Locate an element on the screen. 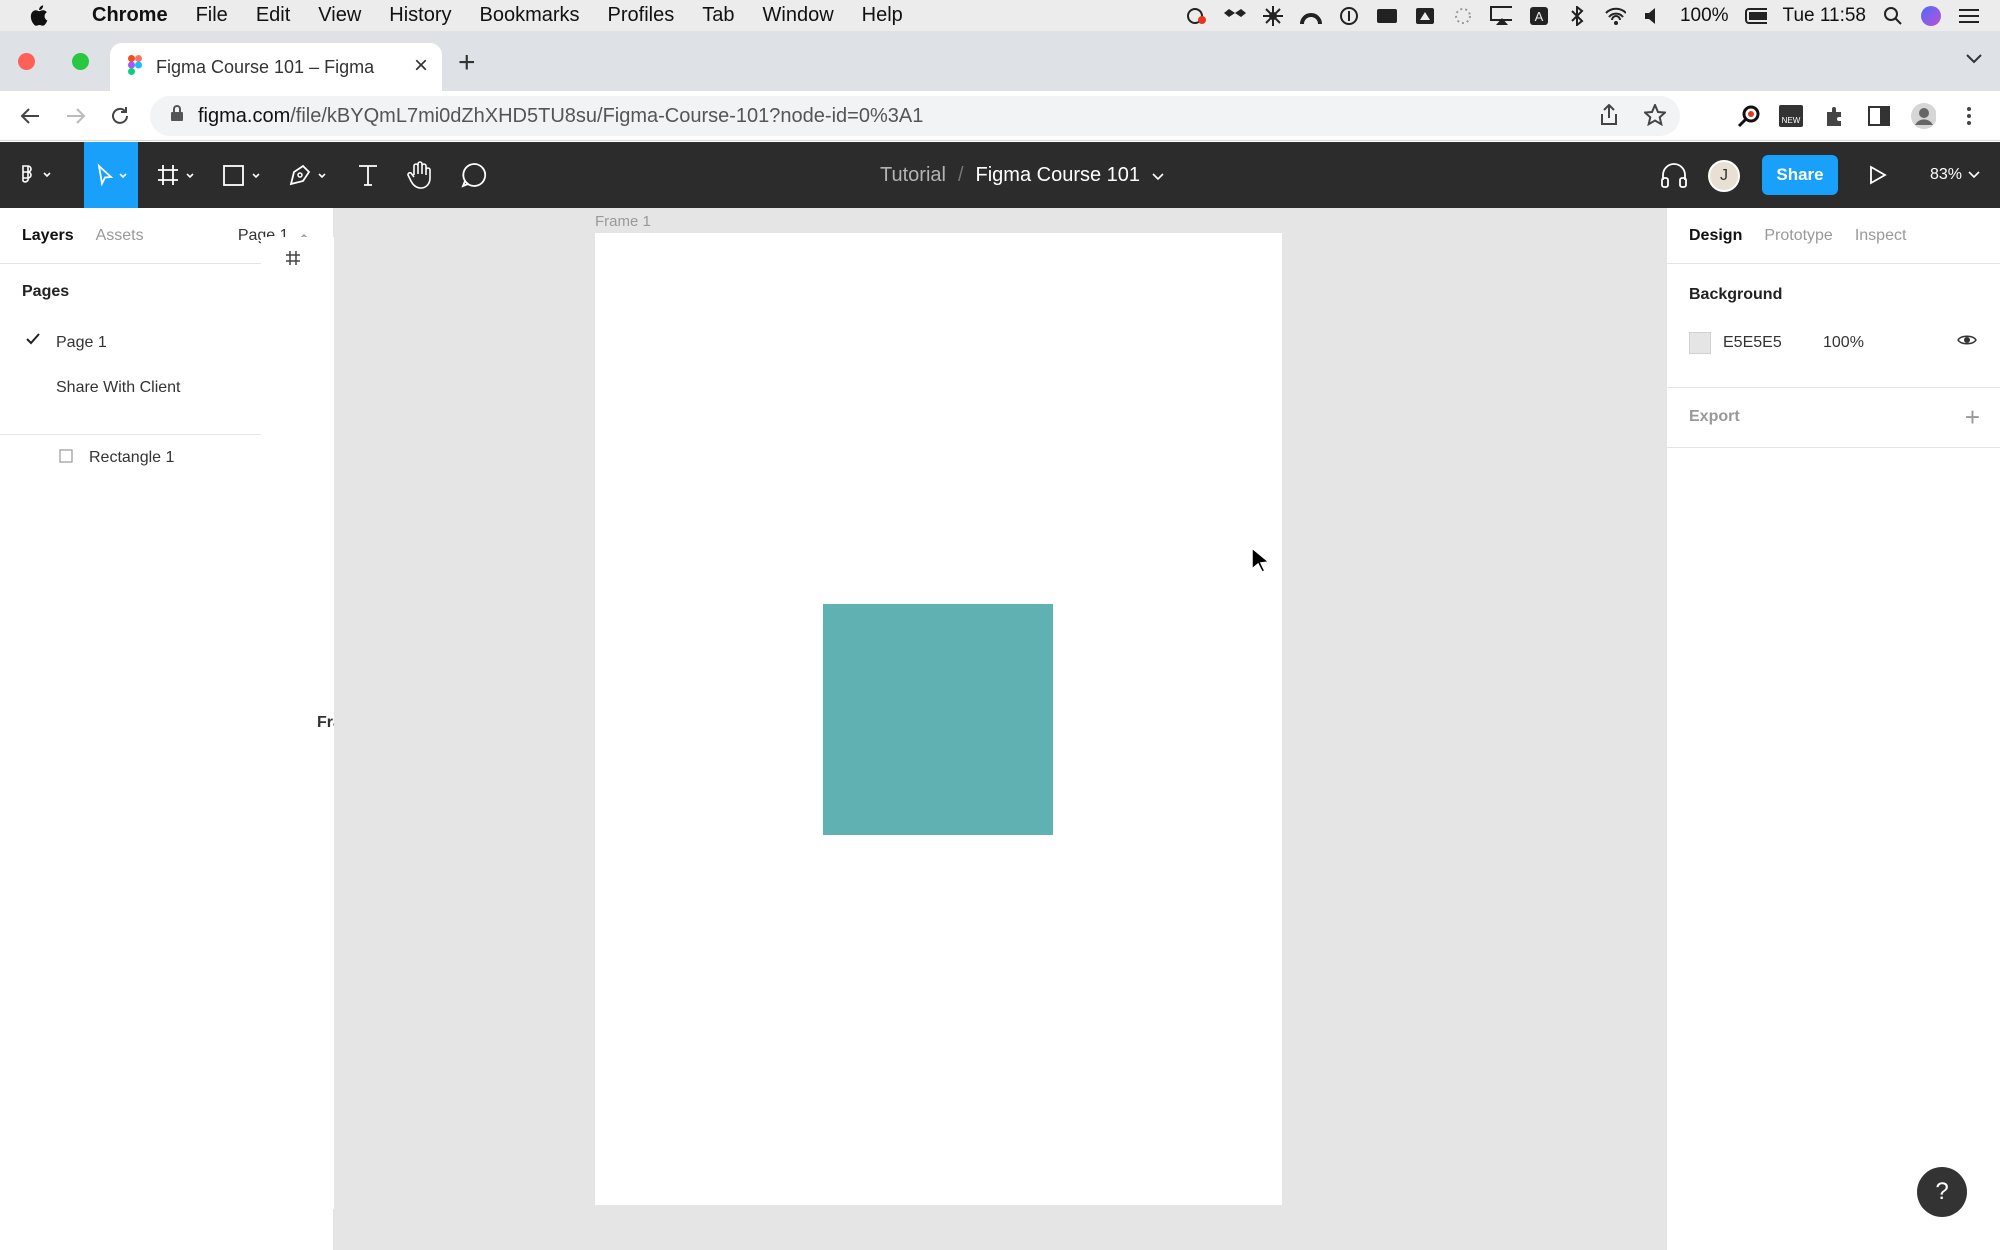  clock: Tue 11:58 is located at coordinates (1824, 16).